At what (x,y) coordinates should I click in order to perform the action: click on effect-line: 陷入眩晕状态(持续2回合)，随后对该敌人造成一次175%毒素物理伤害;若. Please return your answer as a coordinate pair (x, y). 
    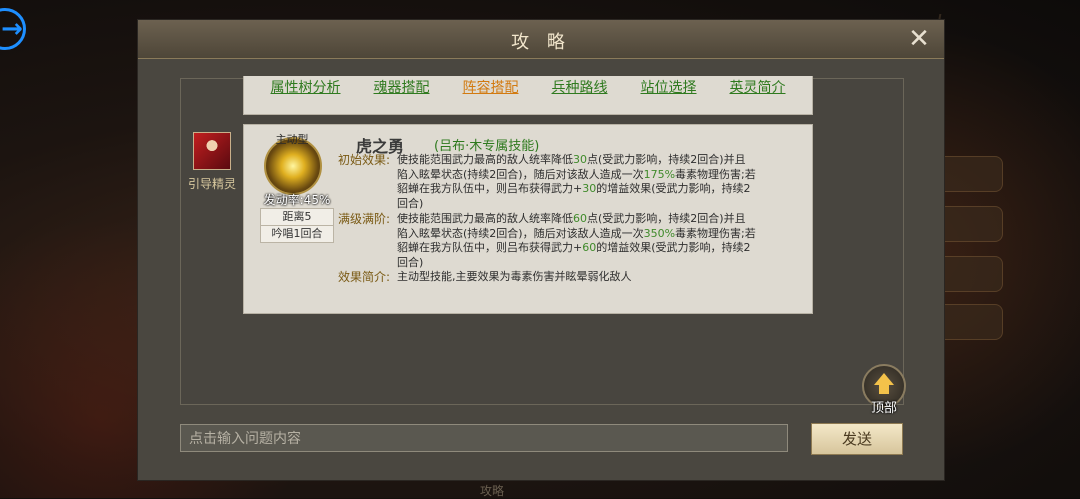
    Looking at the image, I should click on (599, 175).